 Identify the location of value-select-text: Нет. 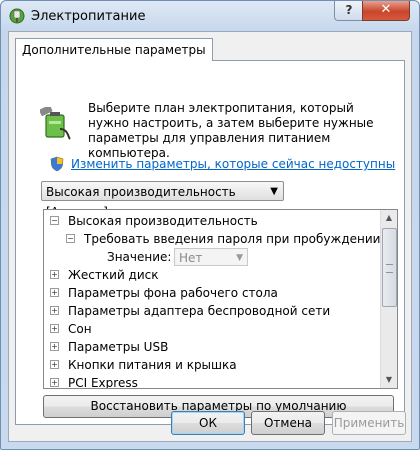
(191, 258).